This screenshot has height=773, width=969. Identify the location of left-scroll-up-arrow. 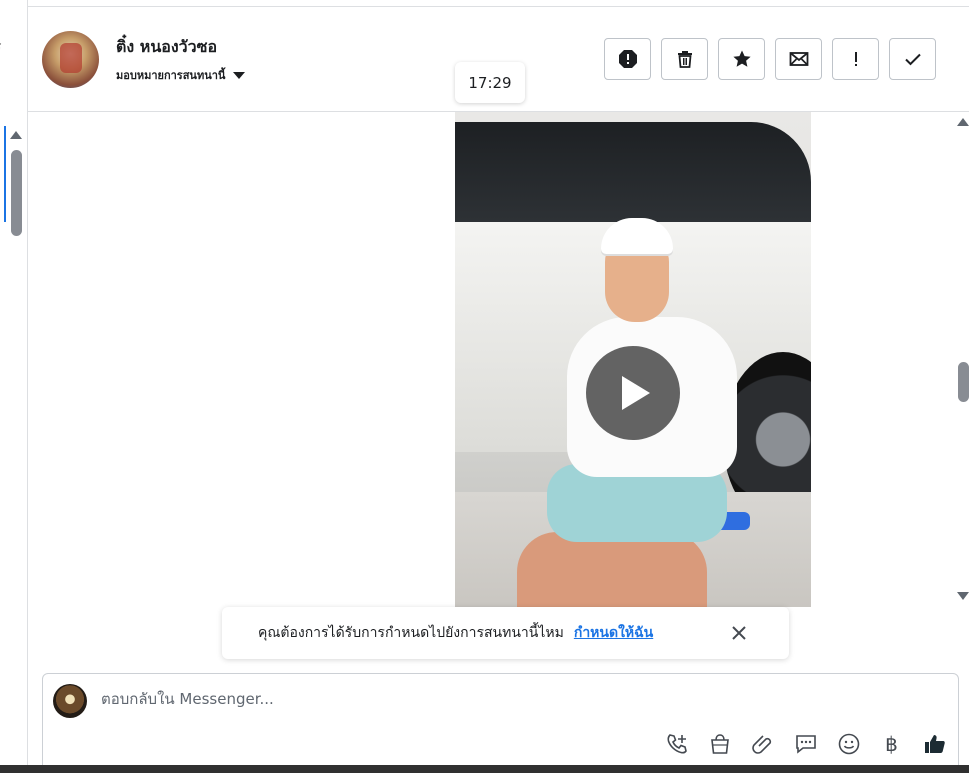
(16, 135).